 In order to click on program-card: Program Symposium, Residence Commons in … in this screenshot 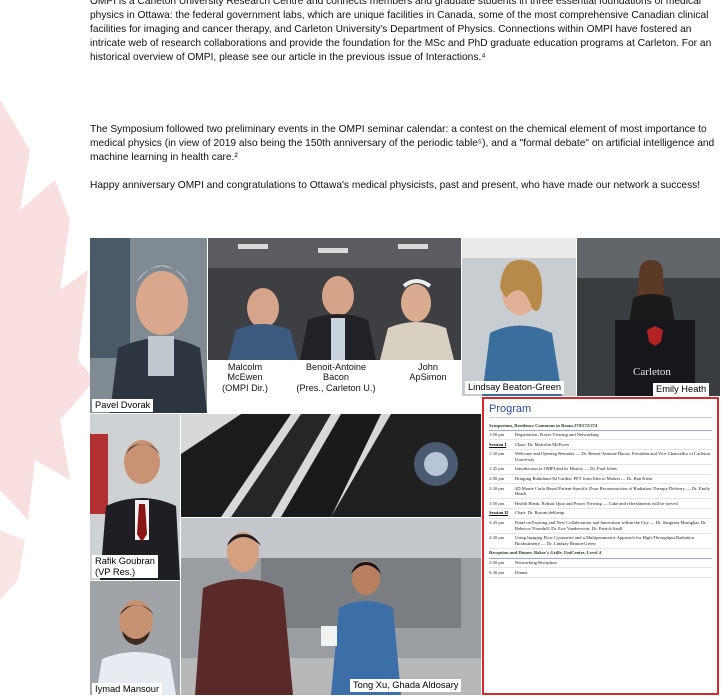, I will do `click(600, 546)`.